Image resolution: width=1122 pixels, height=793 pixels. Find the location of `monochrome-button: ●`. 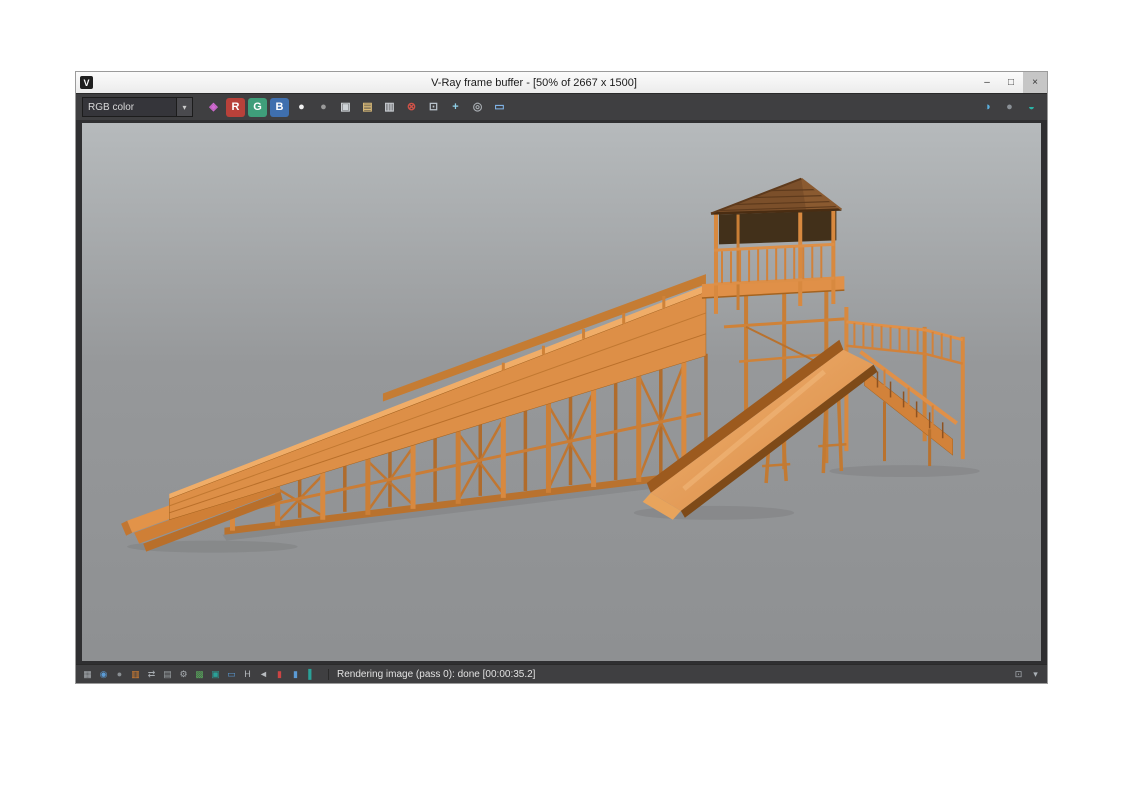

monochrome-button: ● is located at coordinates (323, 107).